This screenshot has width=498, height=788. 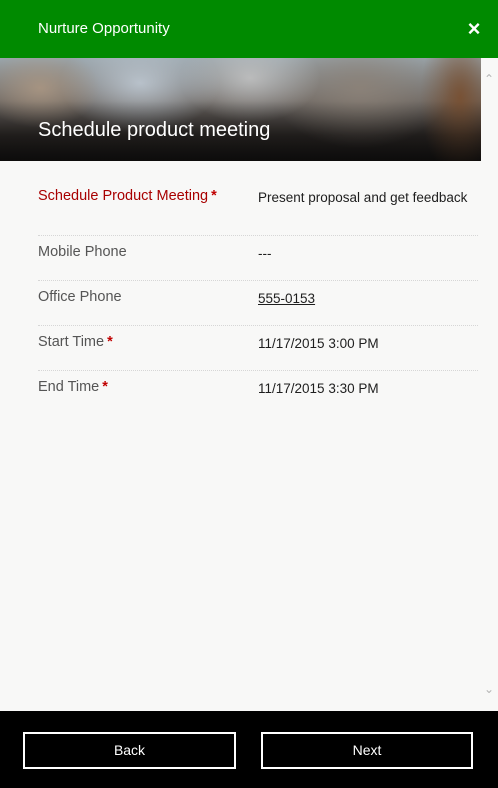 What do you see at coordinates (148, 207) in the screenshot?
I see `field-label: Schedule Product Meeting *` at bounding box center [148, 207].